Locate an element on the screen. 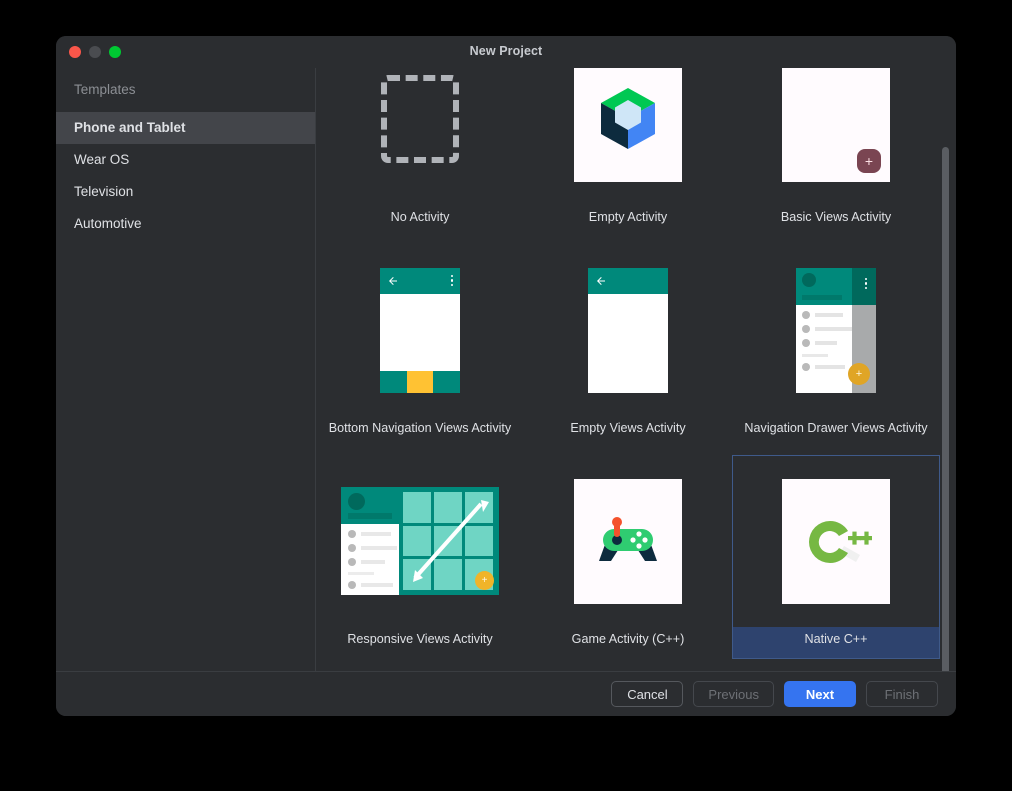 The width and height of the screenshot is (1012, 791). template-card-native-cpp: Native C++ is located at coordinates (836, 553).